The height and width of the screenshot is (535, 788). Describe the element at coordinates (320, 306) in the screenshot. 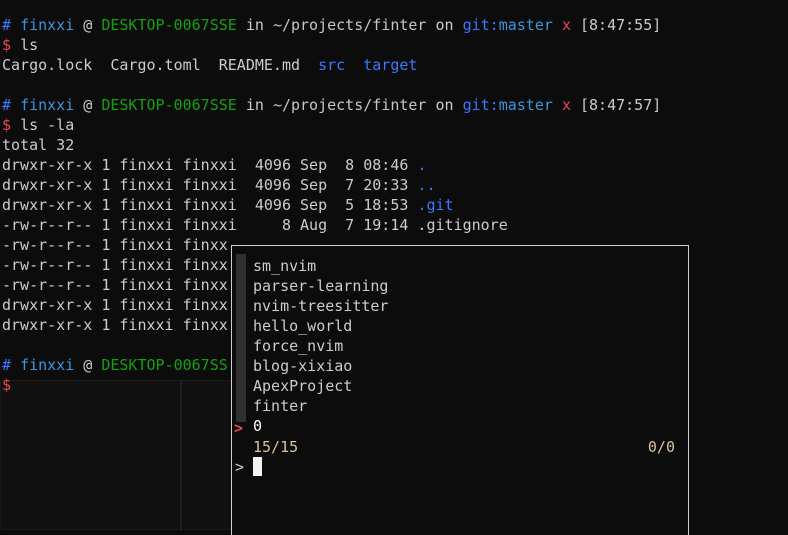

I see `fzf-list-item: nvim-treesitter` at that location.